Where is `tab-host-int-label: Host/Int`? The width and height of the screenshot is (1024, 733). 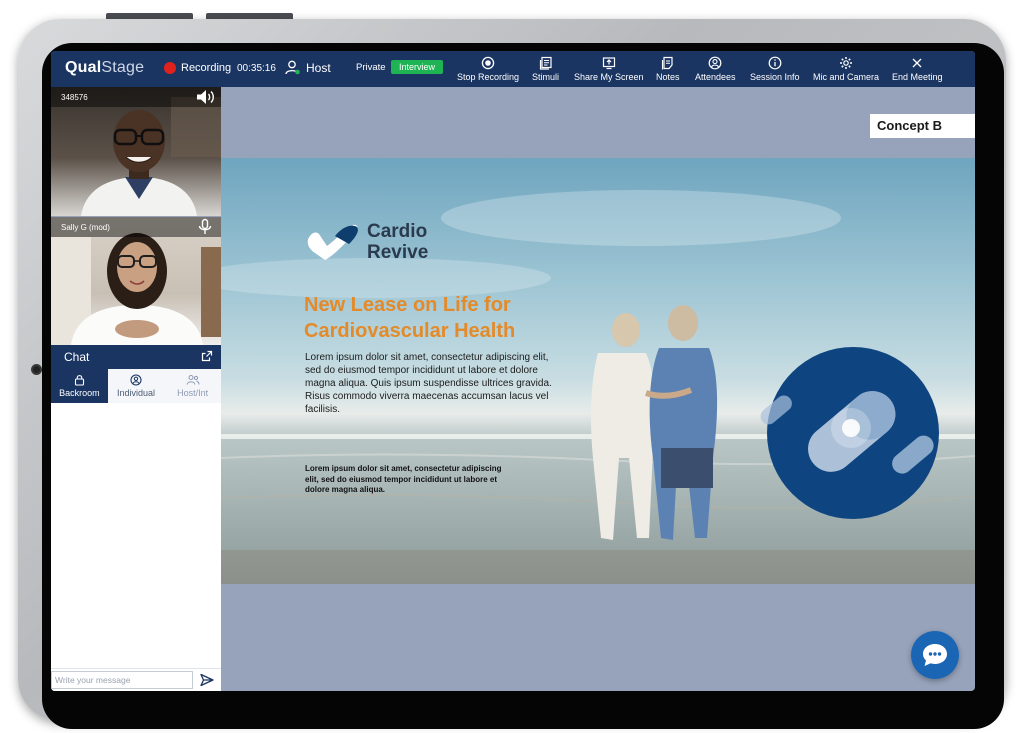 tab-host-int-label: Host/Int is located at coordinates (193, 393).